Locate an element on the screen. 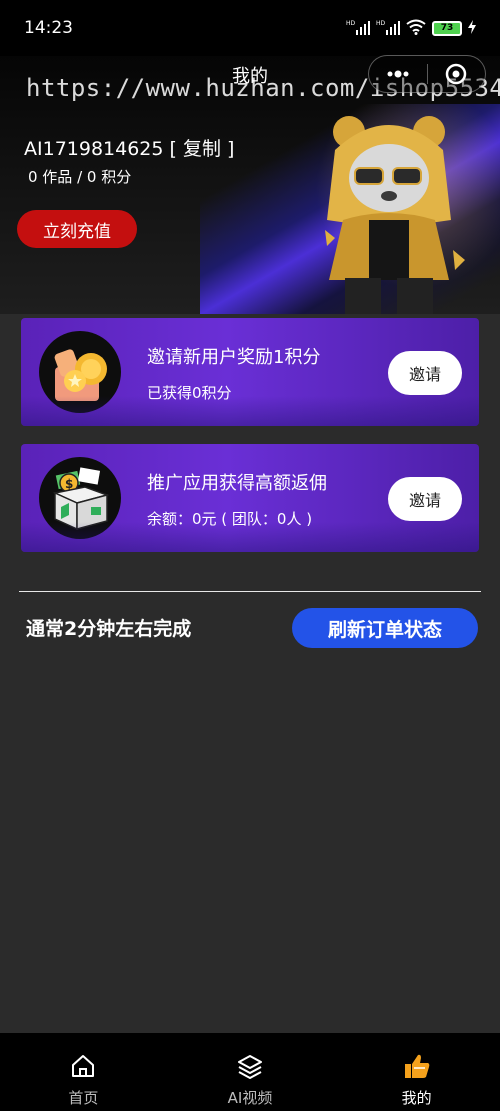  status-icons: HD HD 73 is located at coordinates (411, 28).